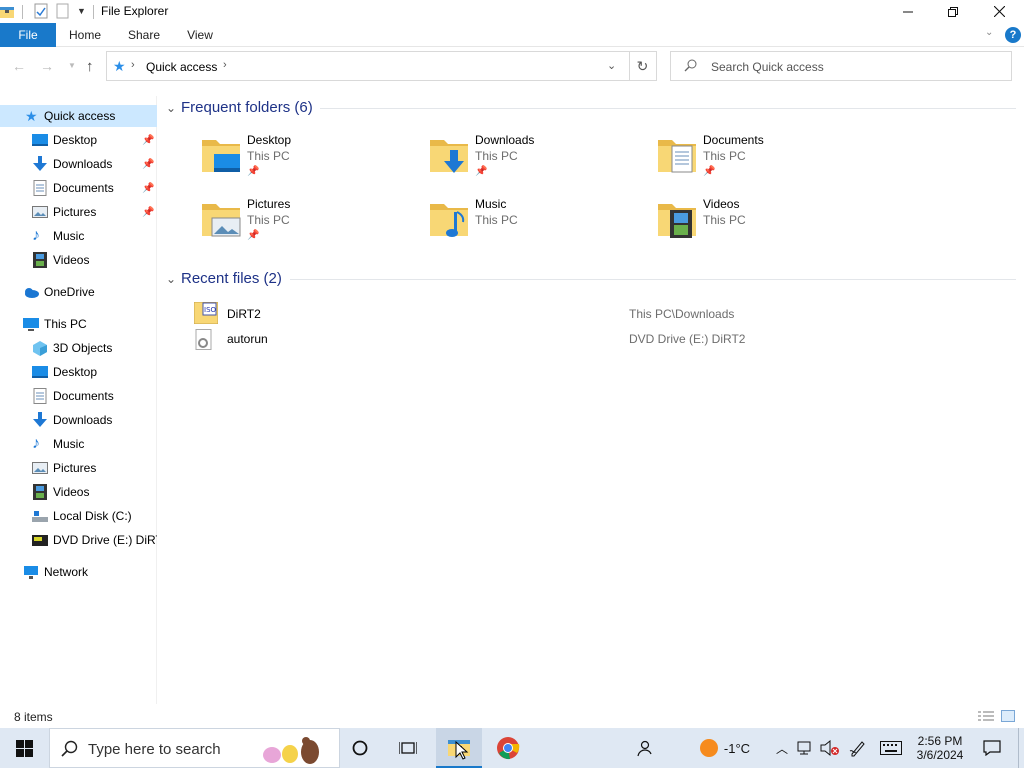 Image resolution: width=1024 pixels, height=768 pixels. What do you see at coordinates (33, 717) in the screenshot?
I see `item-count: 8 items` at bounding box center [33, 717].